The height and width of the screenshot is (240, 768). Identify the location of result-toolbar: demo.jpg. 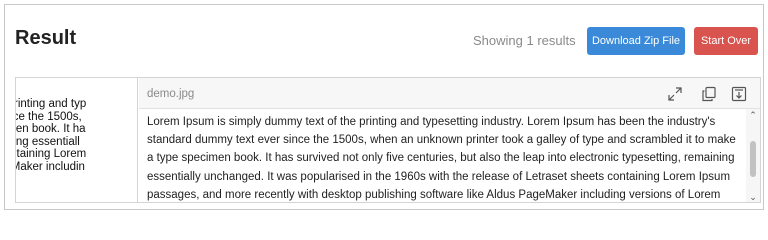
(449, 93).